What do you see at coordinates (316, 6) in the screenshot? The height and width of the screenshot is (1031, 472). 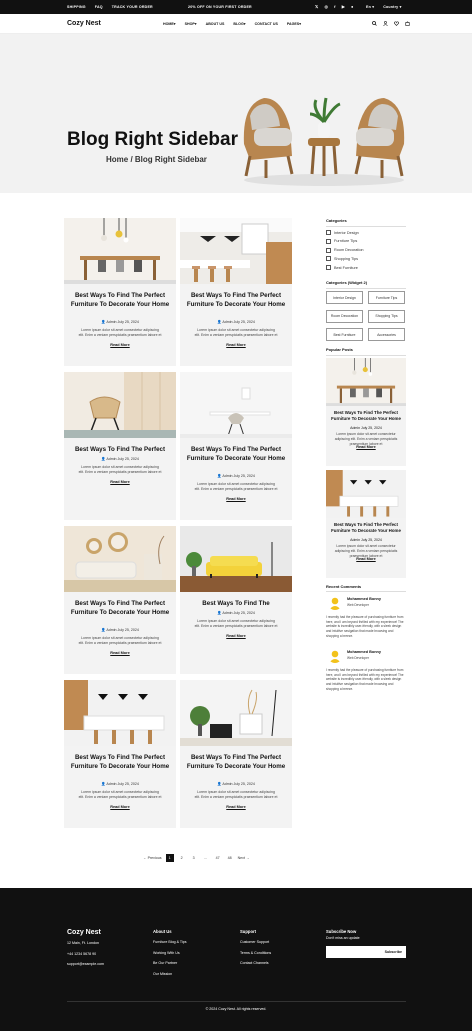 I see `x-icon: 𝕏` at bounding box center [316, 6].